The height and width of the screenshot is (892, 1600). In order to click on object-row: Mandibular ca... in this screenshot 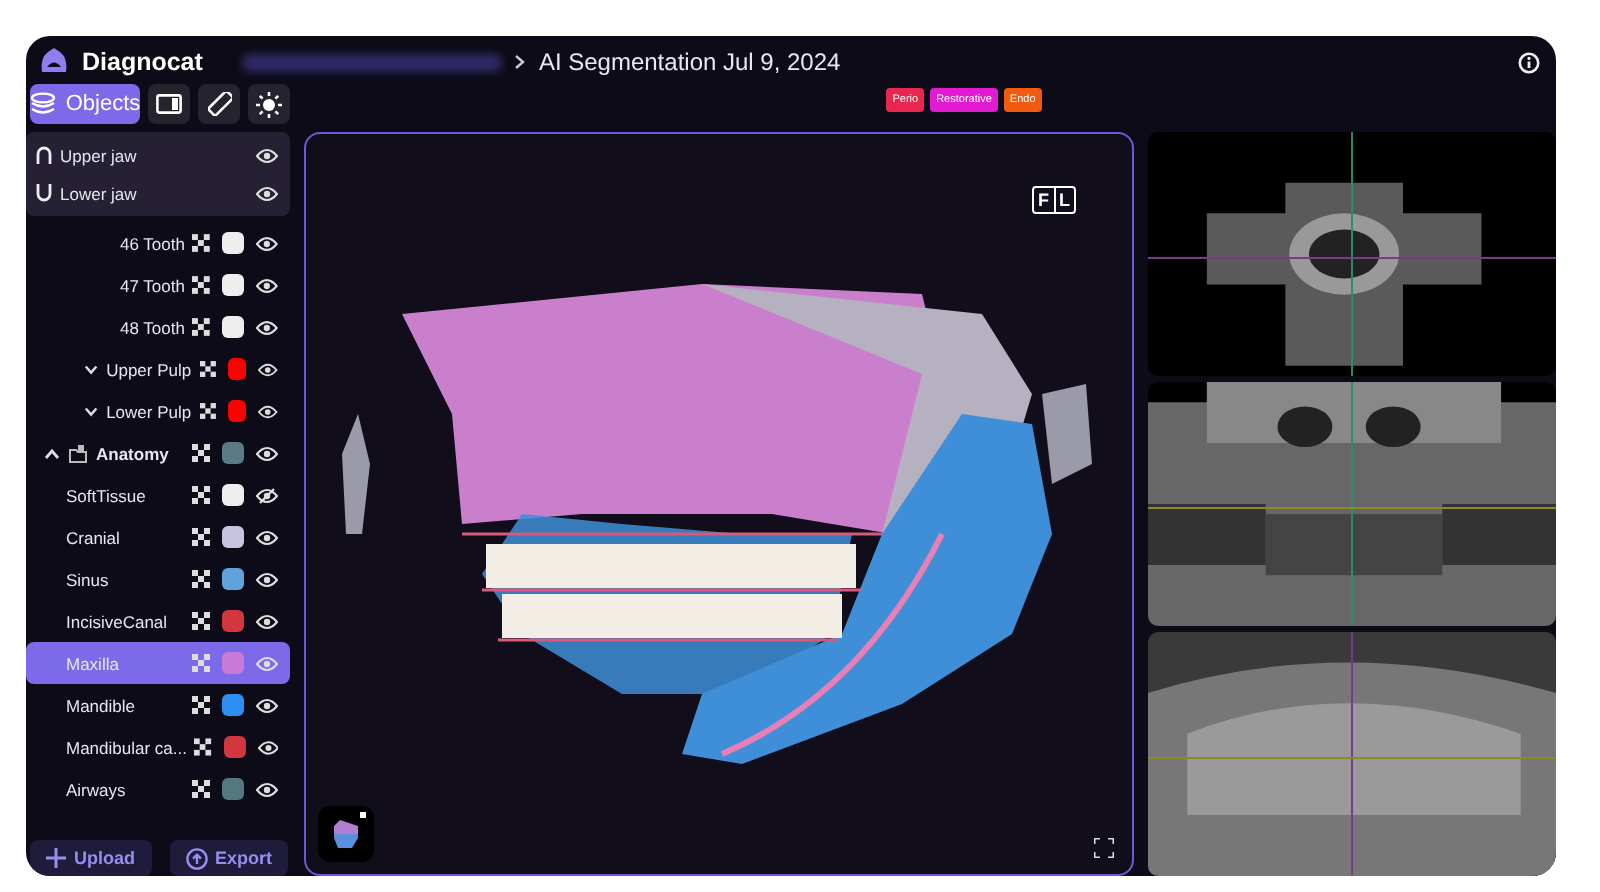, I will do `click(158, 747)`.